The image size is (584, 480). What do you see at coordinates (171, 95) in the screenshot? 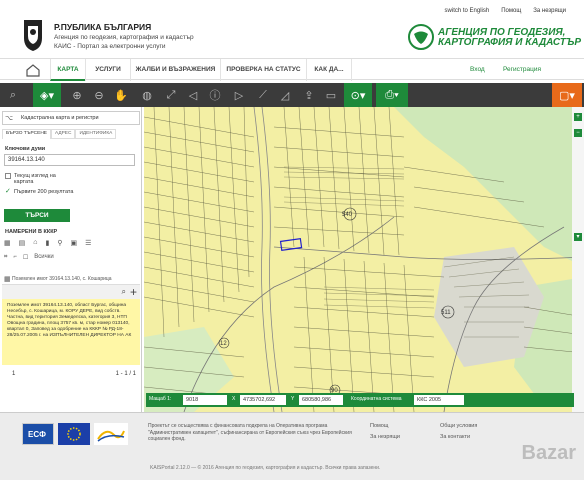
I see `extent-icon: ⤢` at bounding box center [171, 95].